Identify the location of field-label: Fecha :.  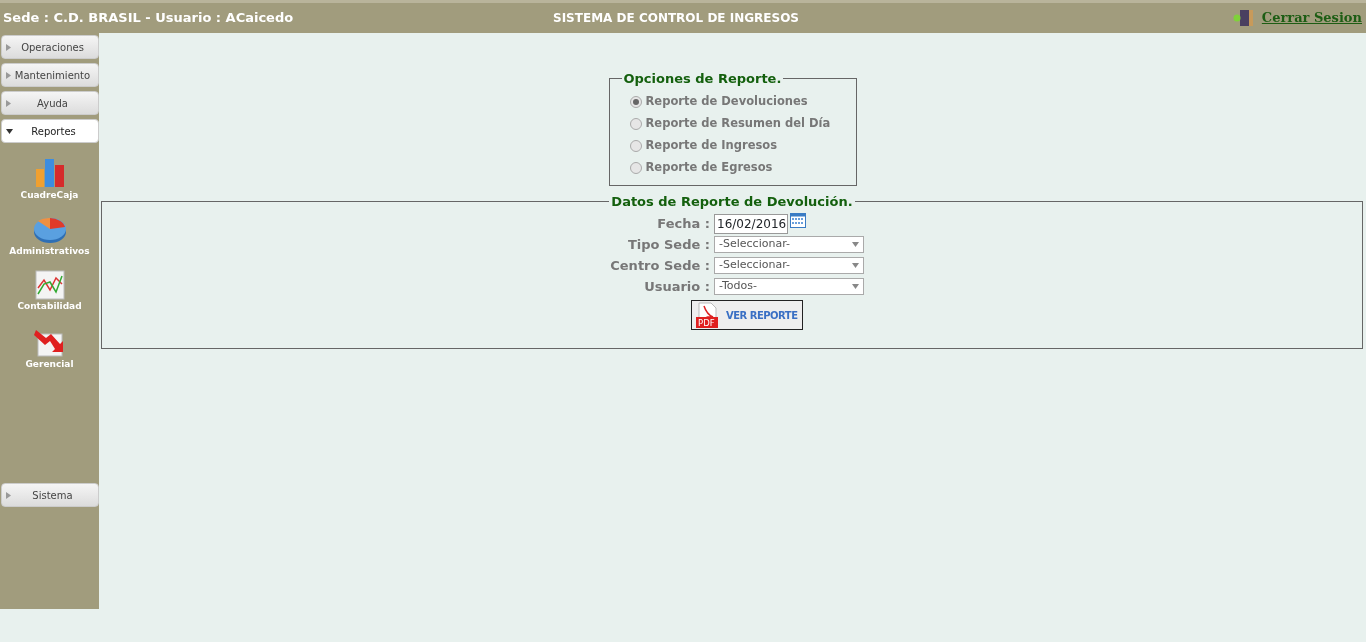
(683, 223).